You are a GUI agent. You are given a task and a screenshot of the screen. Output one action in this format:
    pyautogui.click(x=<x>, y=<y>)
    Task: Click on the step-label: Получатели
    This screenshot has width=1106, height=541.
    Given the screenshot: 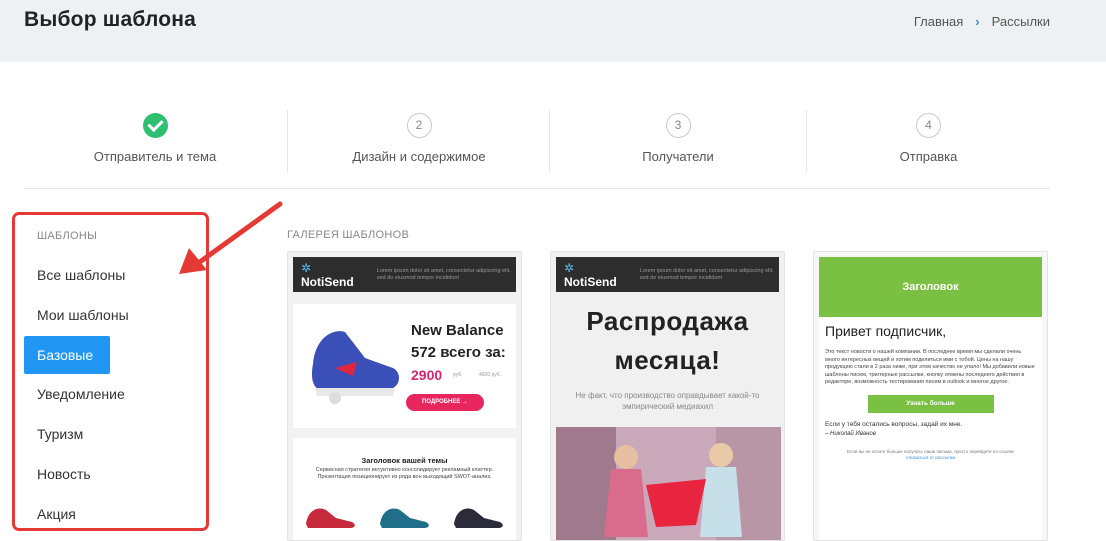 What is the action you would take?
    pyautogui.click(x=678, y=156)
    